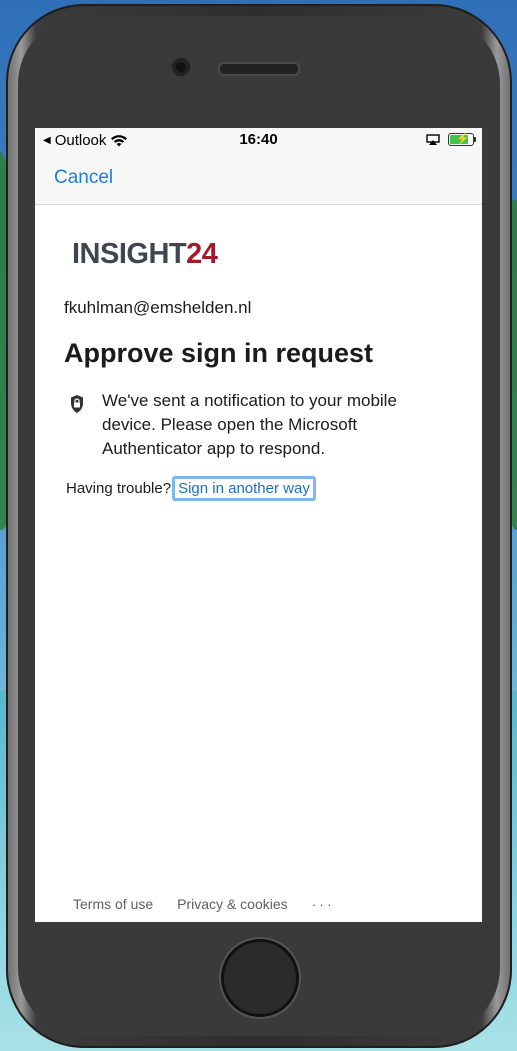  What do you see at coordinates (119, 488) in the screenshot?
I see `trouble-text: Having trouble?` at bounding box center [119, 488].